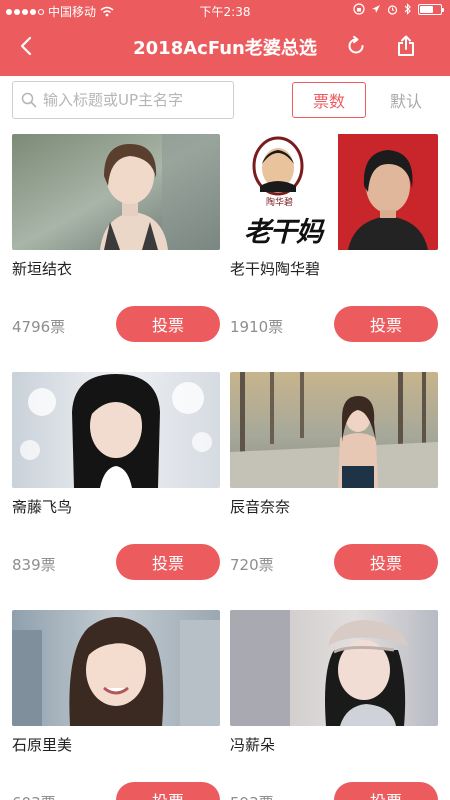 This screenshot has width=450, height=800. Describe the element at coordinates (392, 9) in the screenshot. I see `alarm-icon` at that location.